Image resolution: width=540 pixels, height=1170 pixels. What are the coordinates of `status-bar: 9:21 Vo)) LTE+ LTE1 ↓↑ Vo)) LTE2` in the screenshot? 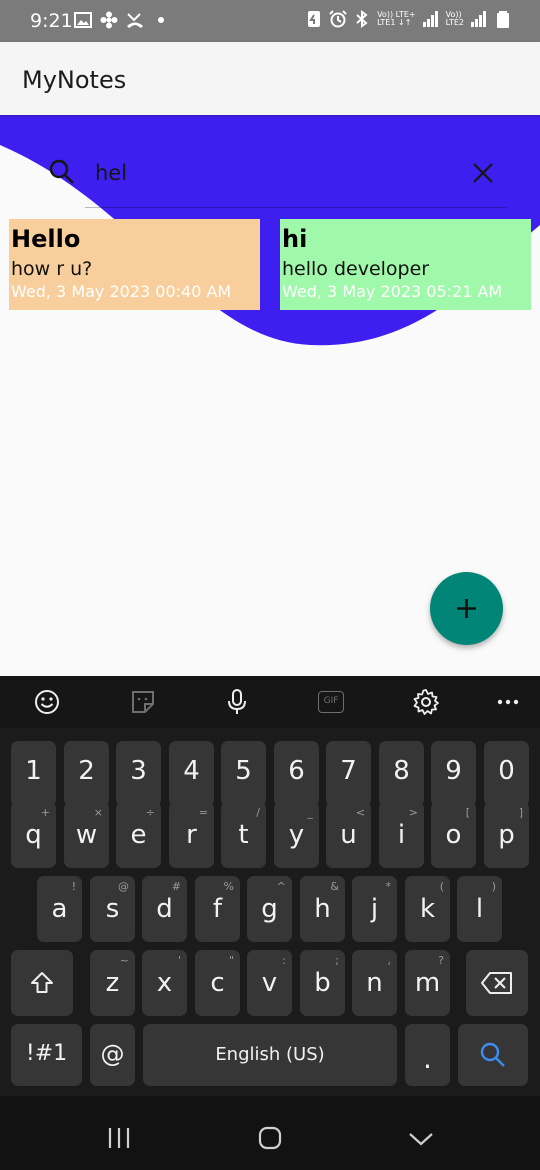 It's located at (270, 21).